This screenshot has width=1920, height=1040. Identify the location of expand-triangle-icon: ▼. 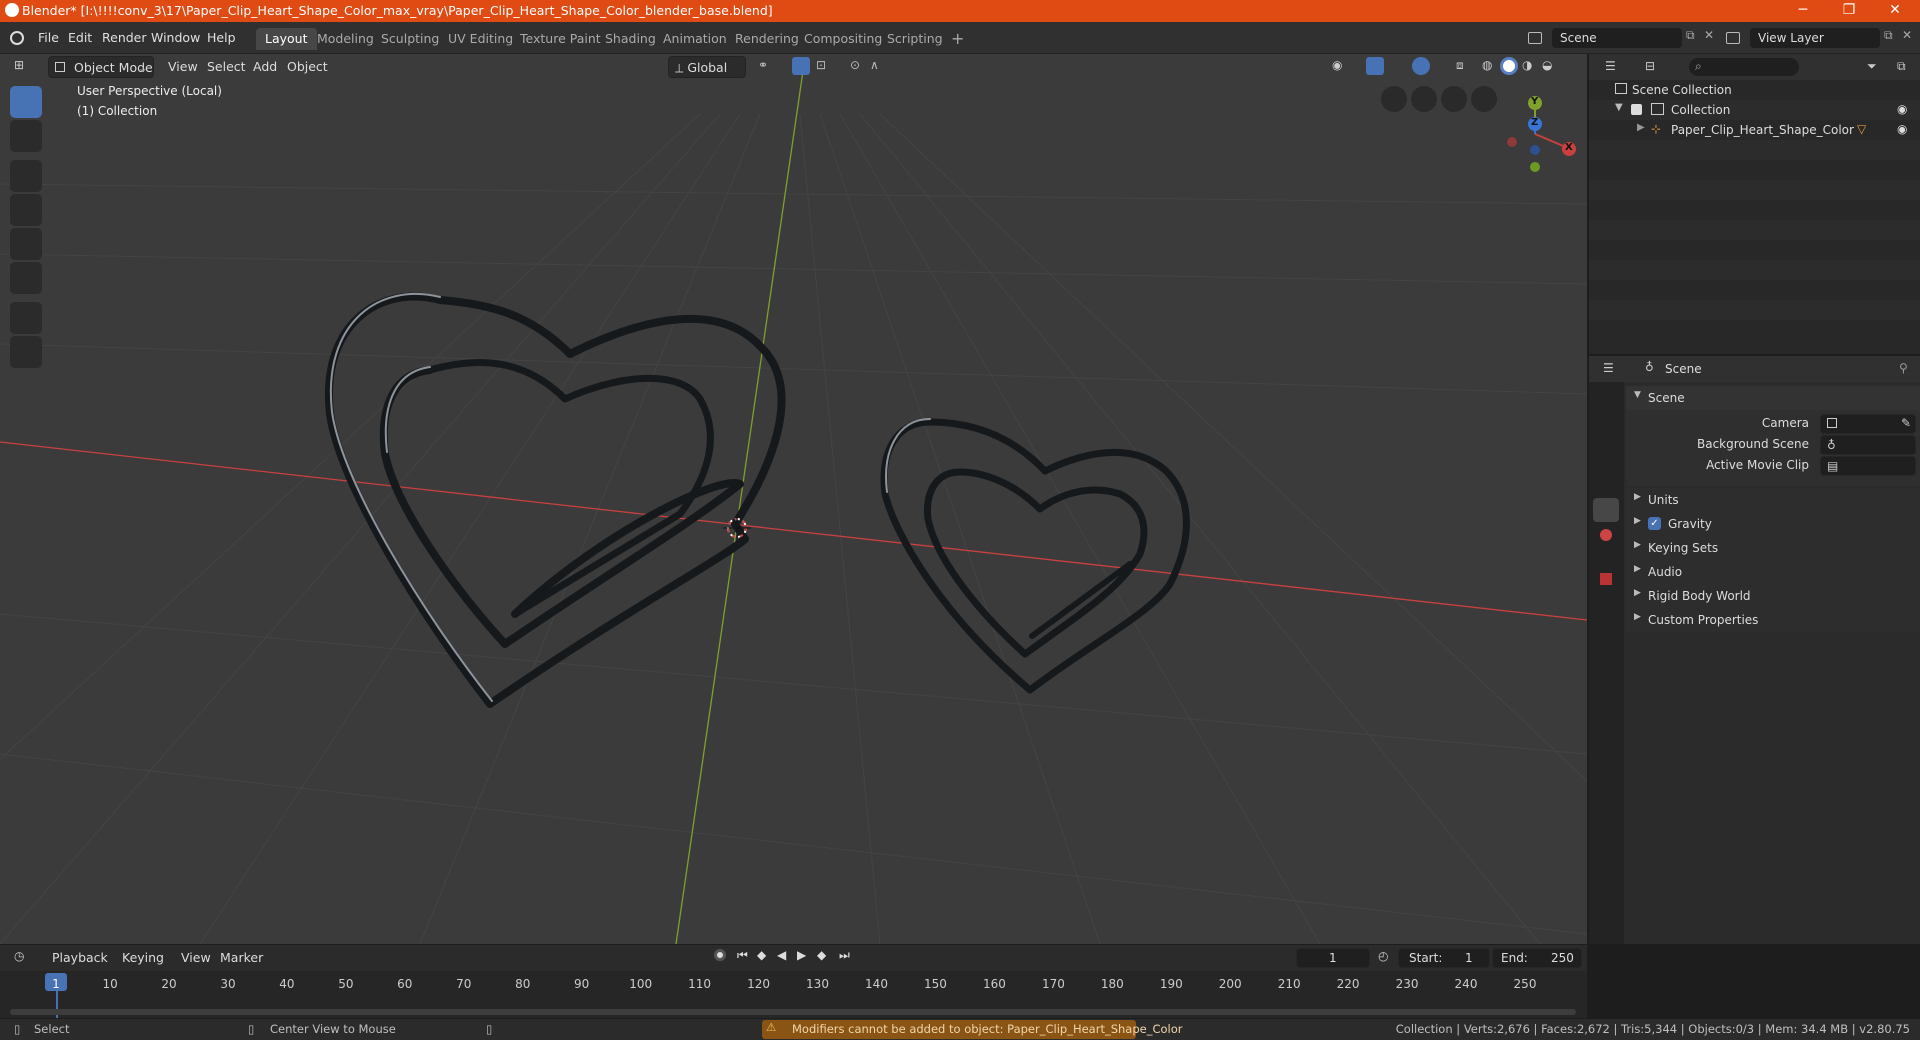
(1619, 107).